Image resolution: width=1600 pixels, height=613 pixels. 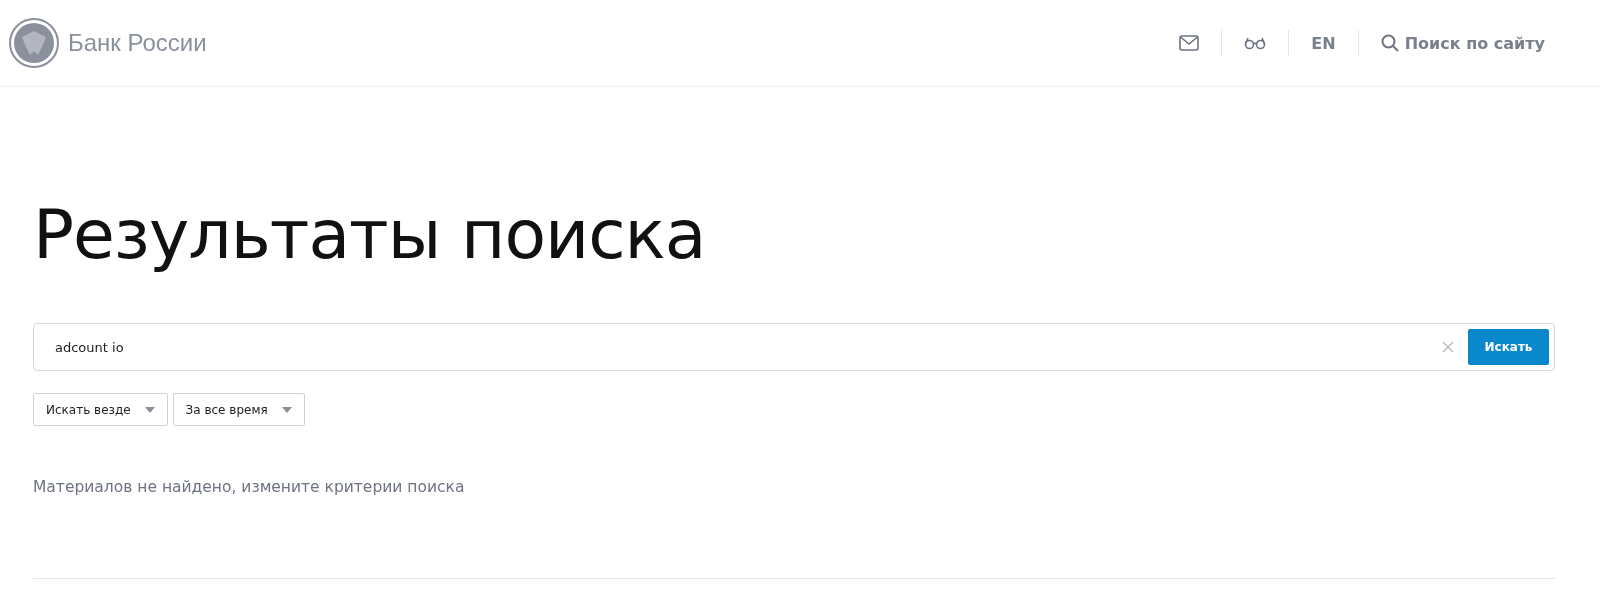 I want to click on language-link: EN, so click(x=1323, y=43).